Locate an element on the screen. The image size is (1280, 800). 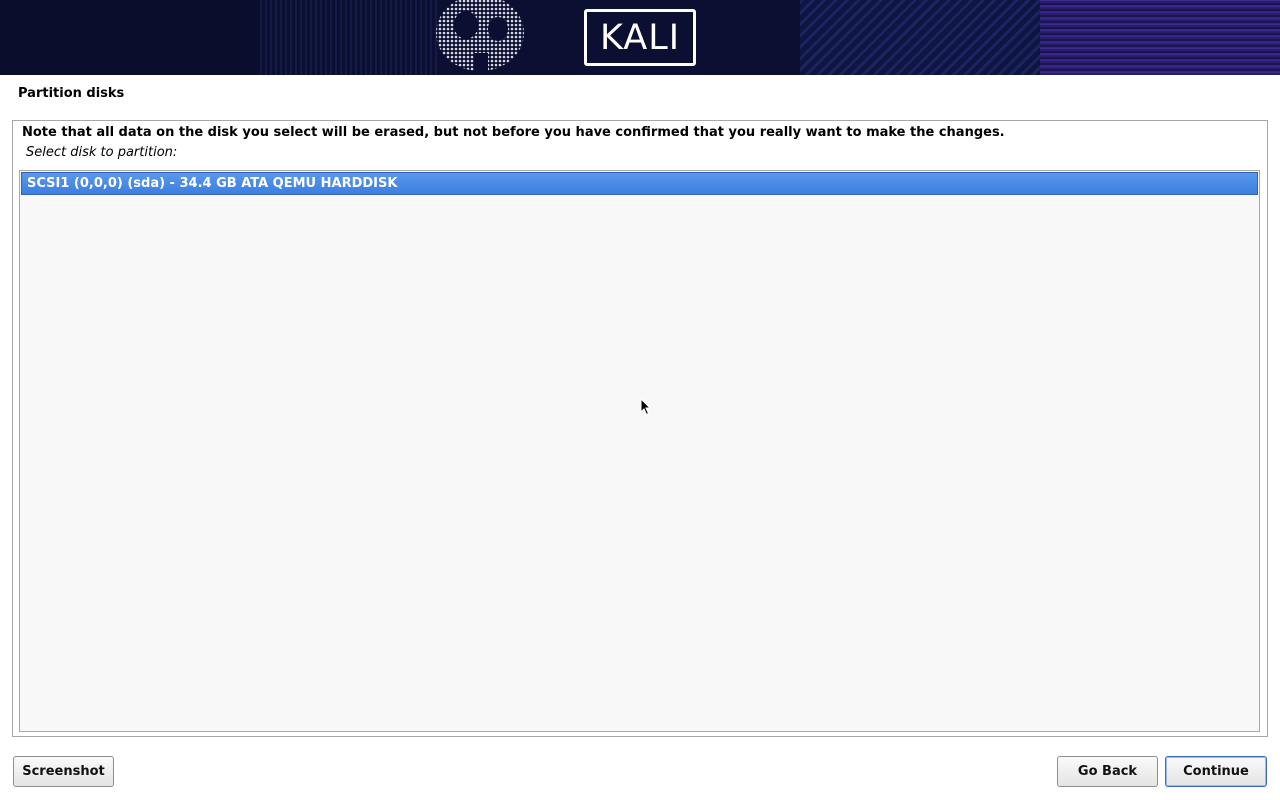
kali-banner: KALI is located at coordinates (640, 37).